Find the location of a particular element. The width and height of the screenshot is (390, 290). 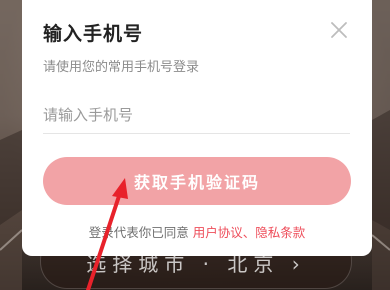

agreement-prefix: 登录代表你已同意 is located at coordinates (138, 232).